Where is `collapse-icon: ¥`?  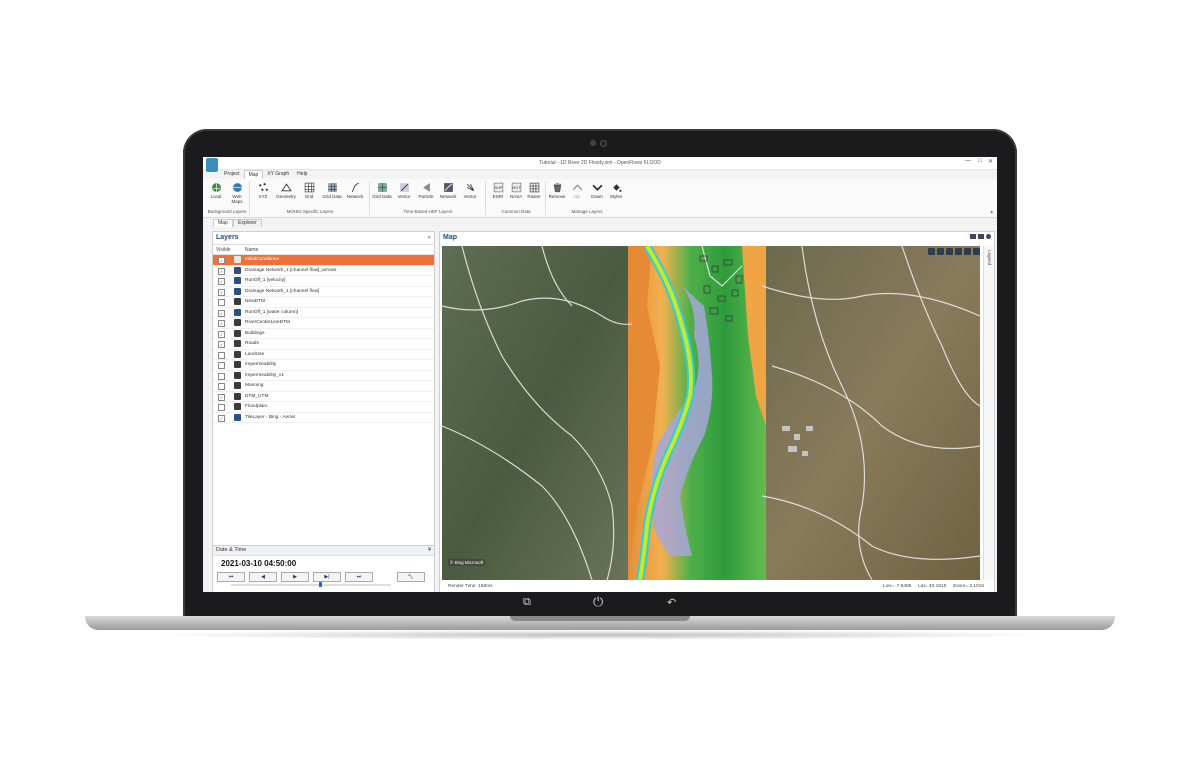 collapse-icon: ¥ is located at coordinates (429, 550).